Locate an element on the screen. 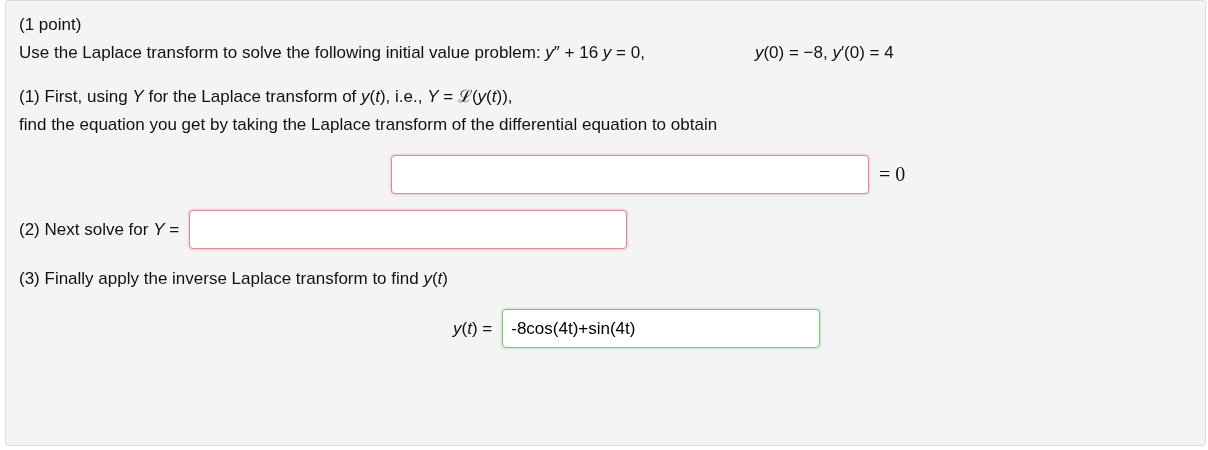 The height and width of the screenshot is (450, 1208). points-label: (1 point) is located at coordinates (51, 25).